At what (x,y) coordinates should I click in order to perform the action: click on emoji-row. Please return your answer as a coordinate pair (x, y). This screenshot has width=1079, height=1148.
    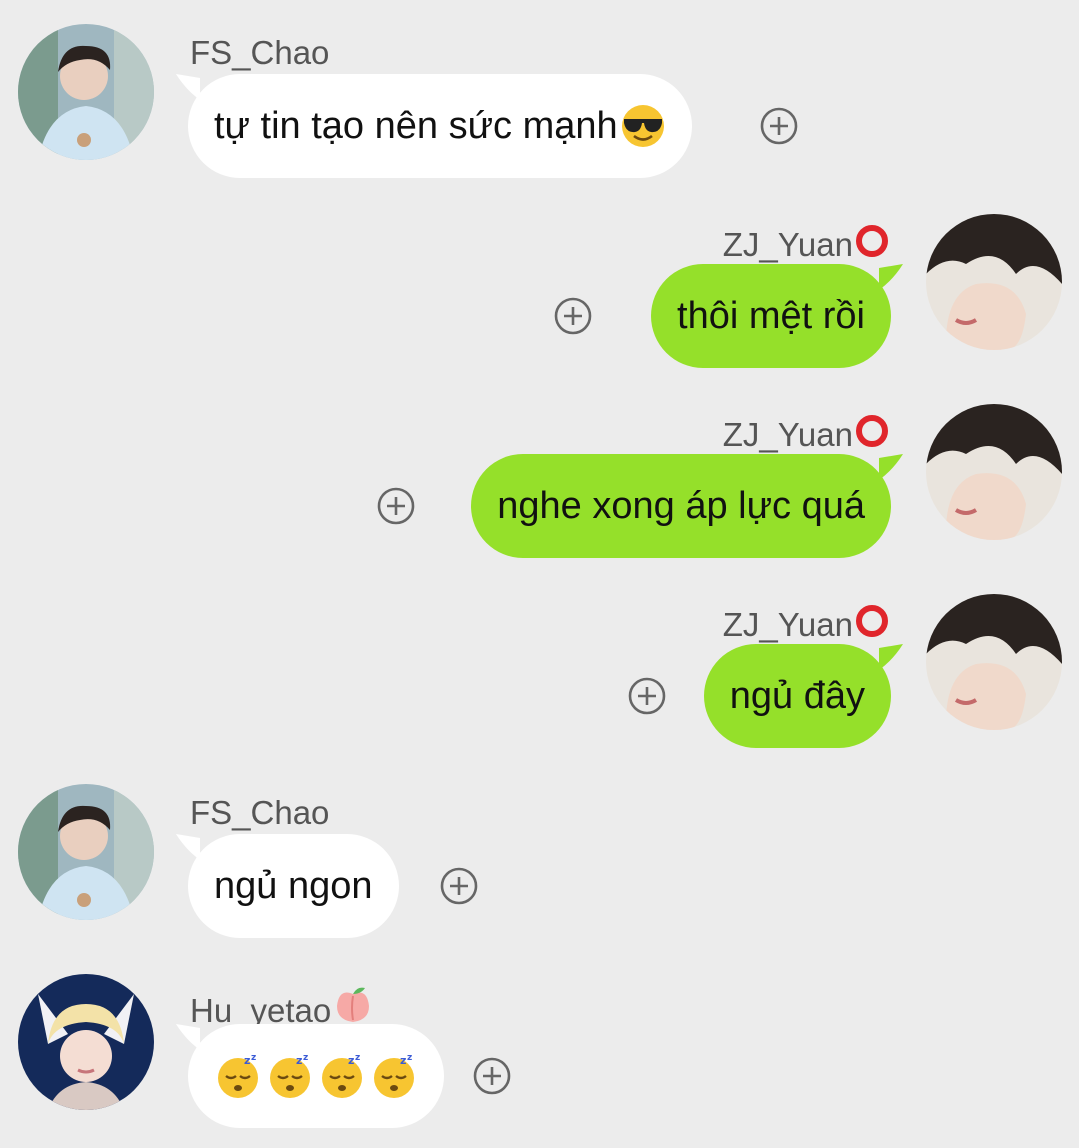
    Looking at the image, I should click on (316, 1076).